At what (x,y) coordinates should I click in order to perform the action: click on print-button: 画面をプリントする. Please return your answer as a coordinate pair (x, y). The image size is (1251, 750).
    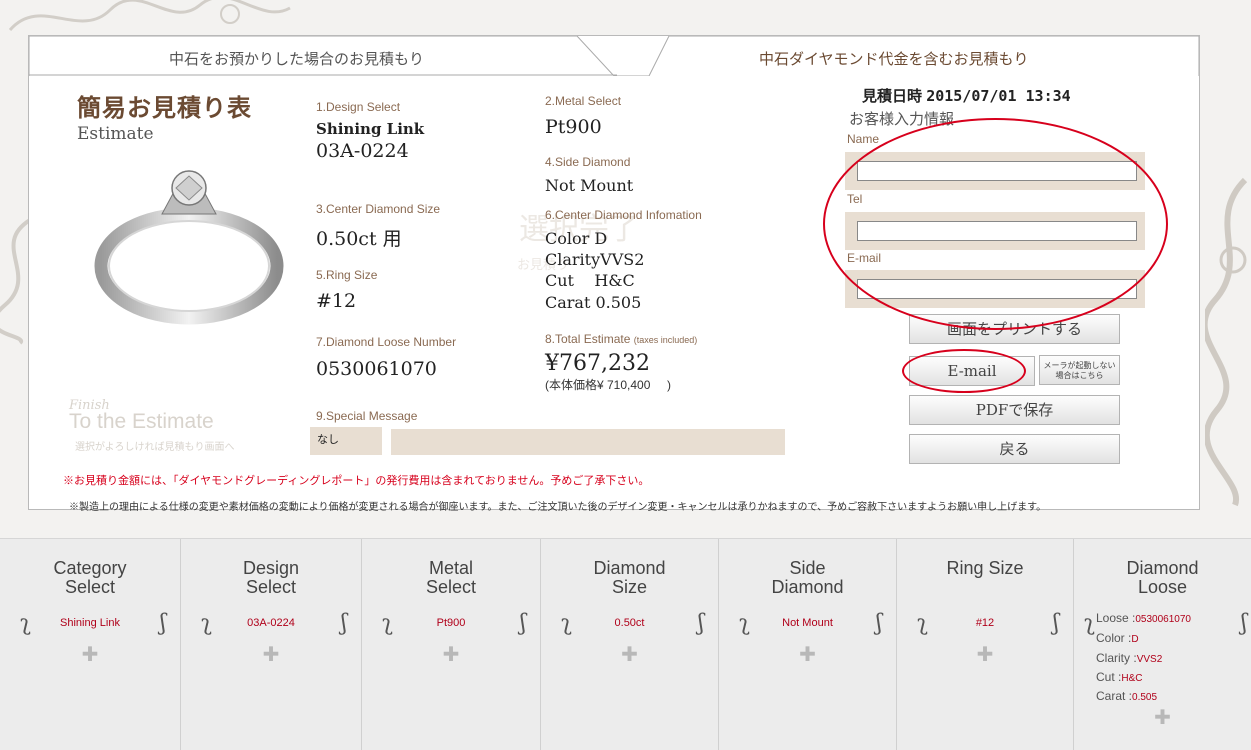
    Looking at the image, I should click on (1014, 329).